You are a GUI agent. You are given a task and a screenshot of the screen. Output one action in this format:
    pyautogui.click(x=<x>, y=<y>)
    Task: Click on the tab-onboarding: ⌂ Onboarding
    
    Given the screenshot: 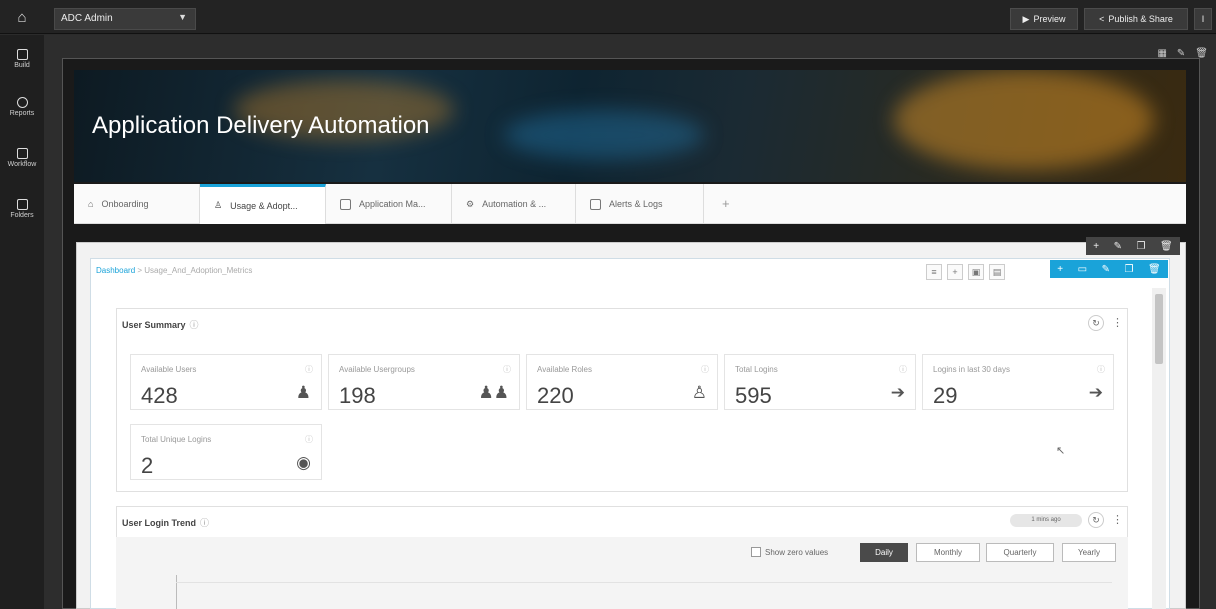 What is the action you would take?
    pyautogui.click(x=137, y=204)
    